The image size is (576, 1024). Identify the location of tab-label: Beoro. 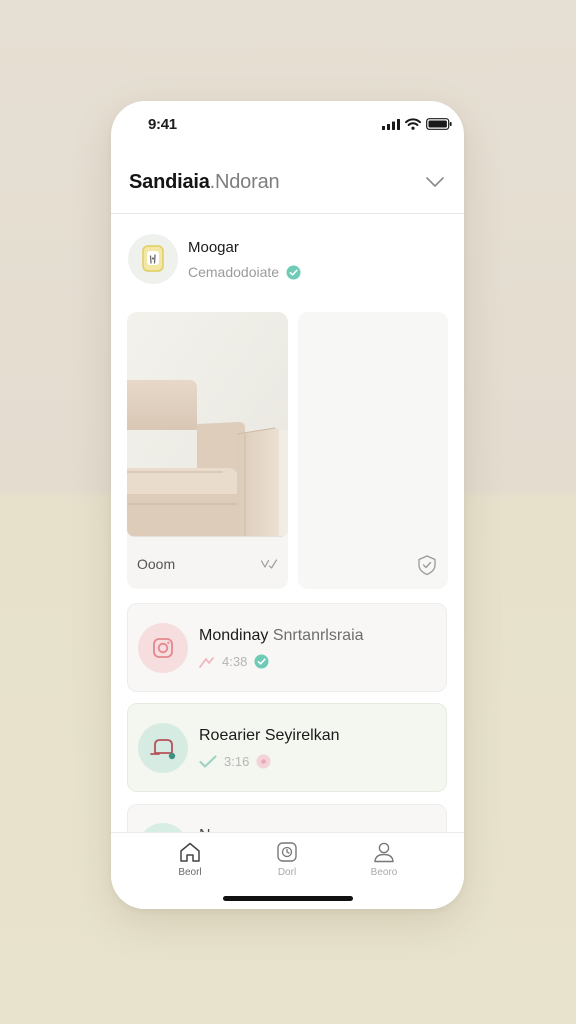
(384, 872).